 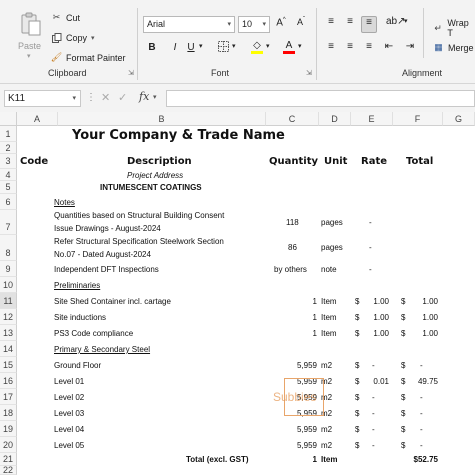 What do you see at coordinates (34, 161) in the screenshot?
I see `header-code: Code` at bounding box center [34, 161].